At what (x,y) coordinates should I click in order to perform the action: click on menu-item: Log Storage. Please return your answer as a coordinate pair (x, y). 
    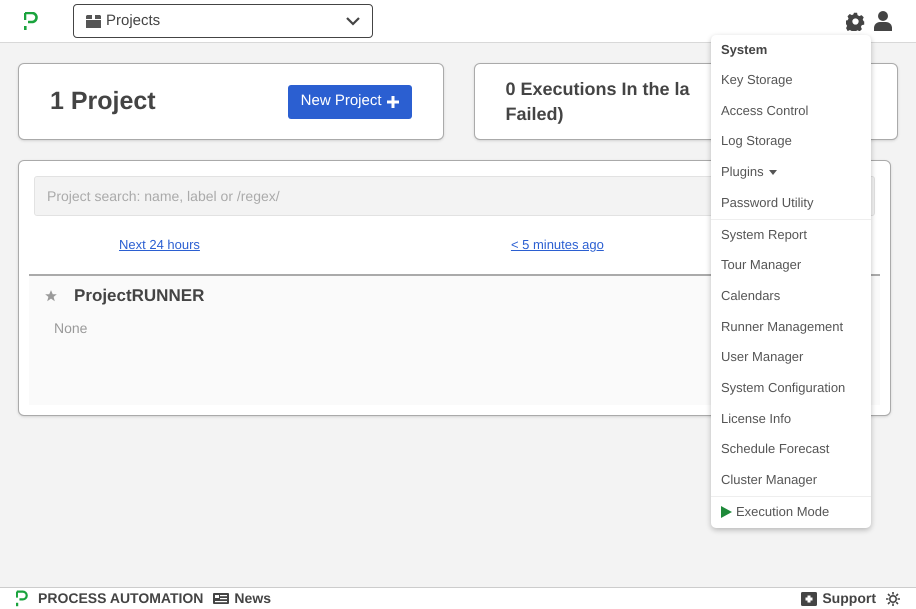
    Looking at the image, I should click on (791, 142).